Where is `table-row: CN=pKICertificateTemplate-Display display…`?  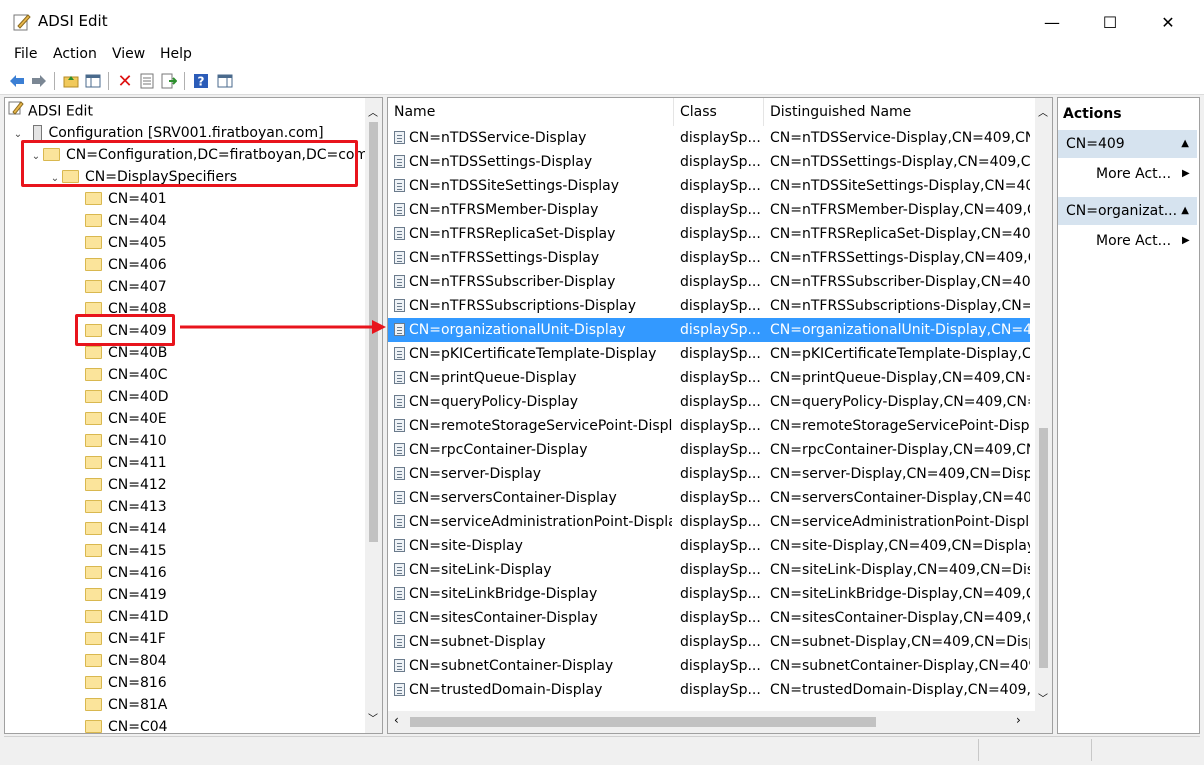
table-row: CN=pKICertificateTemplate-Display display… is located at coordinates (709, 354).